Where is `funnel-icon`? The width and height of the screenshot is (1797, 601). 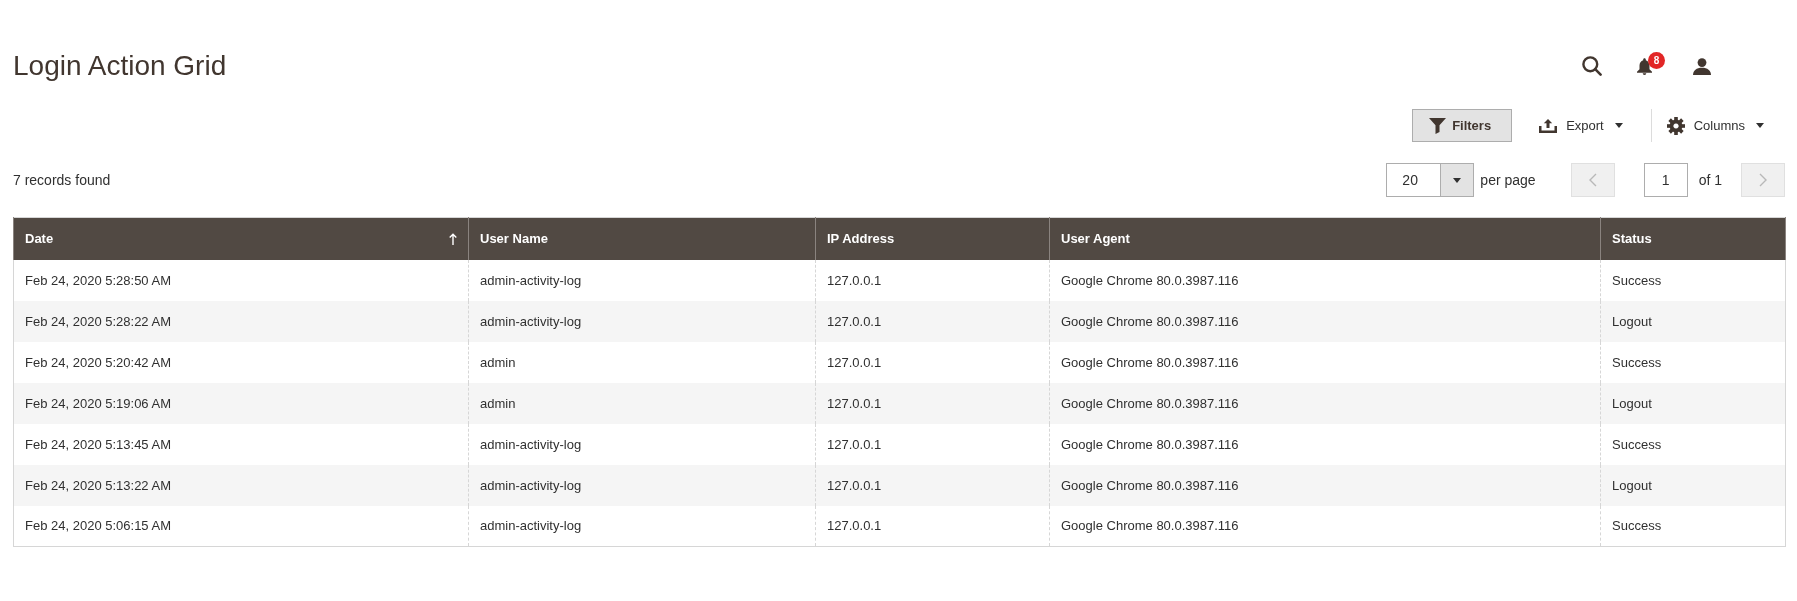
funnel-icon is located at coordinates (1438, 125).